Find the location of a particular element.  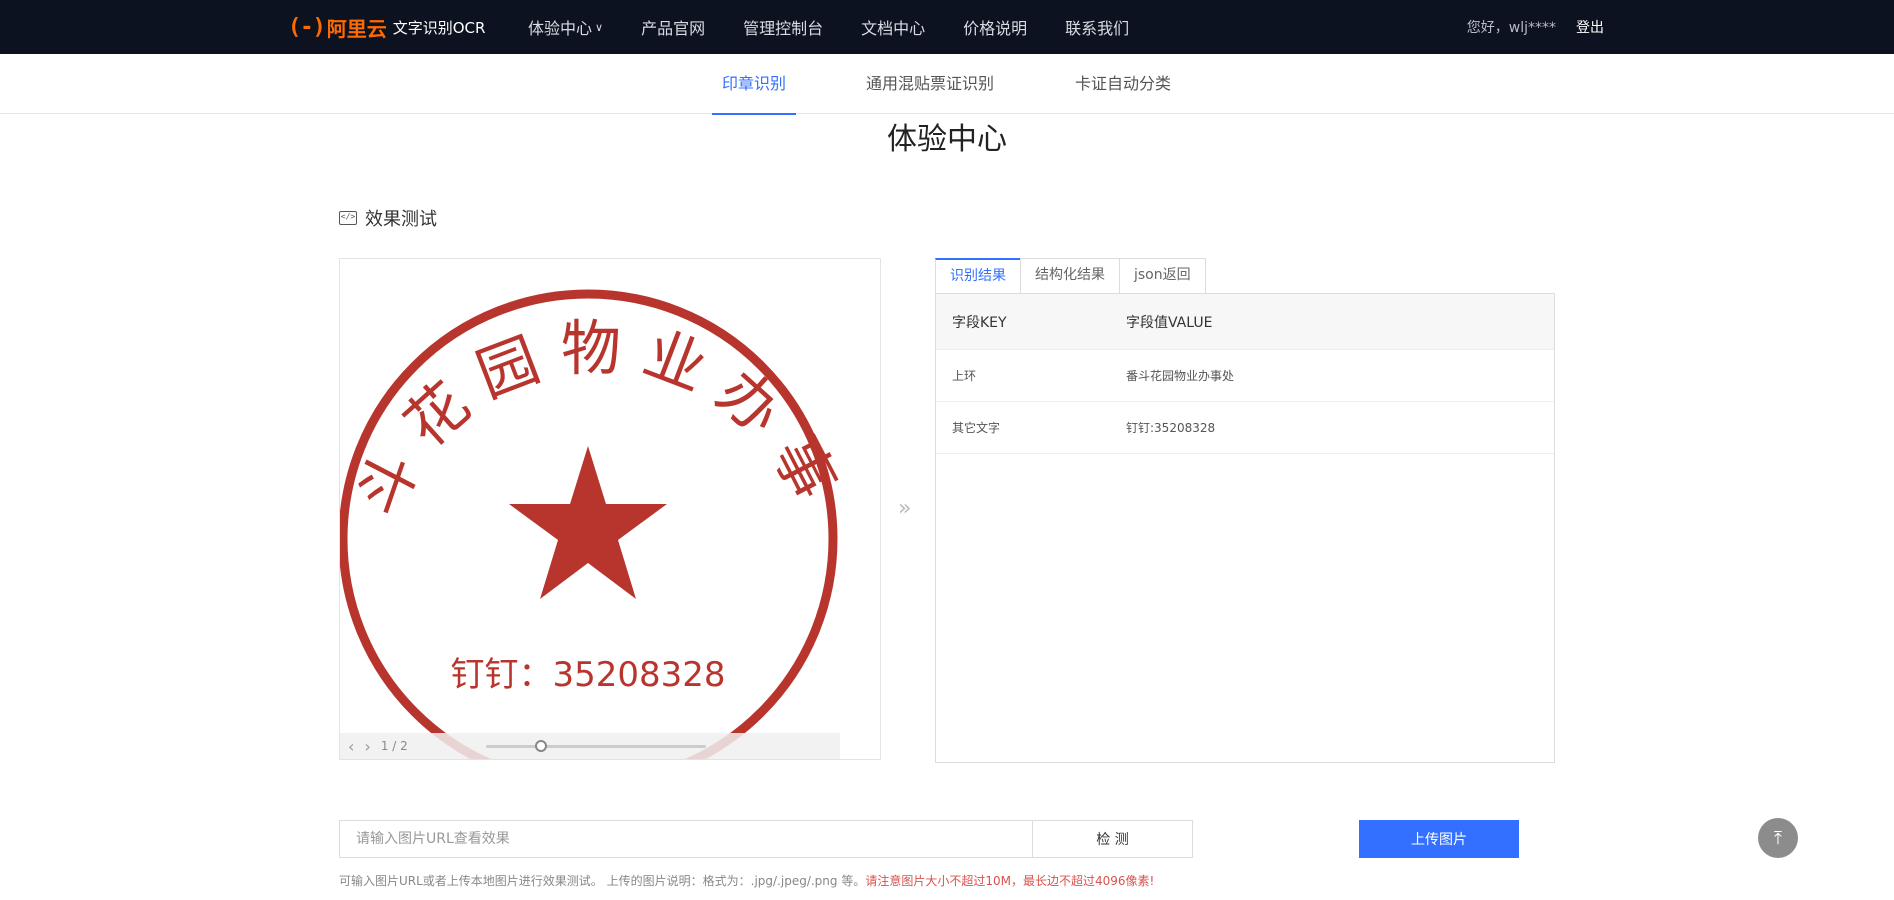

arrow-up-bar-icon: ⤒ is located at coordinates (1778, 838).